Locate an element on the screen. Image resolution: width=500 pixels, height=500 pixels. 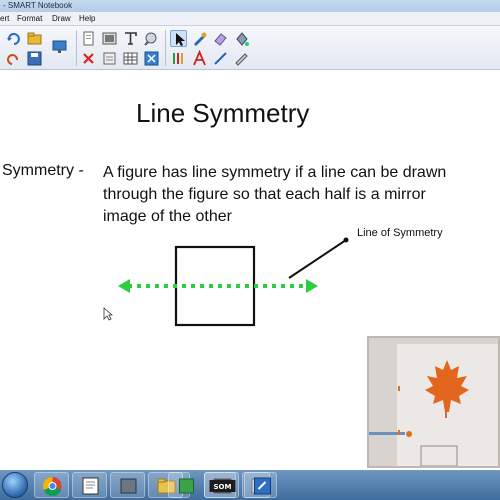
start-orb-icon is located at coordinates (15, 485).